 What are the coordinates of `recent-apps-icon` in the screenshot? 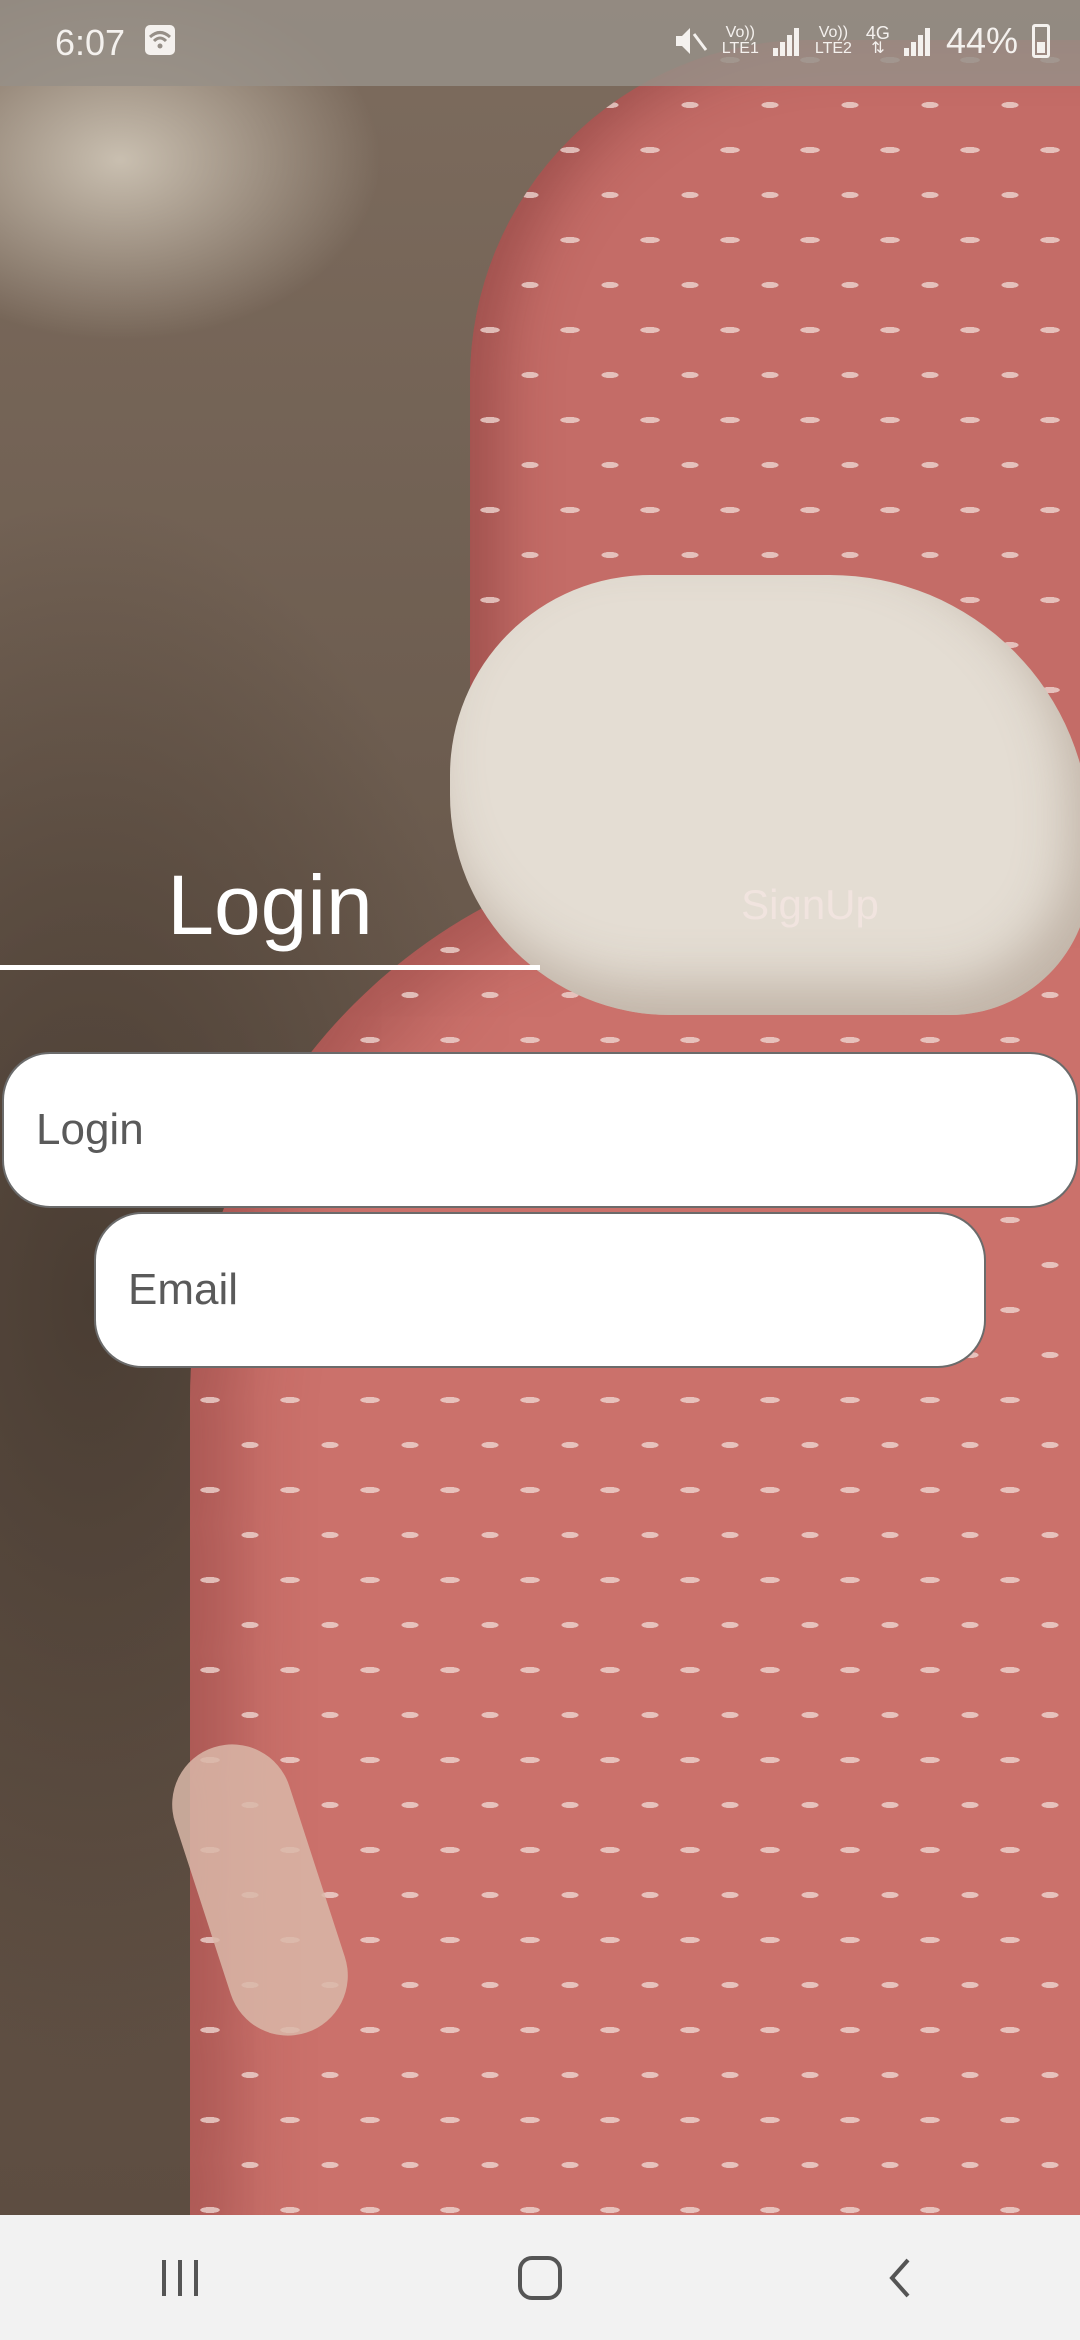 It's located at (180, 2277).